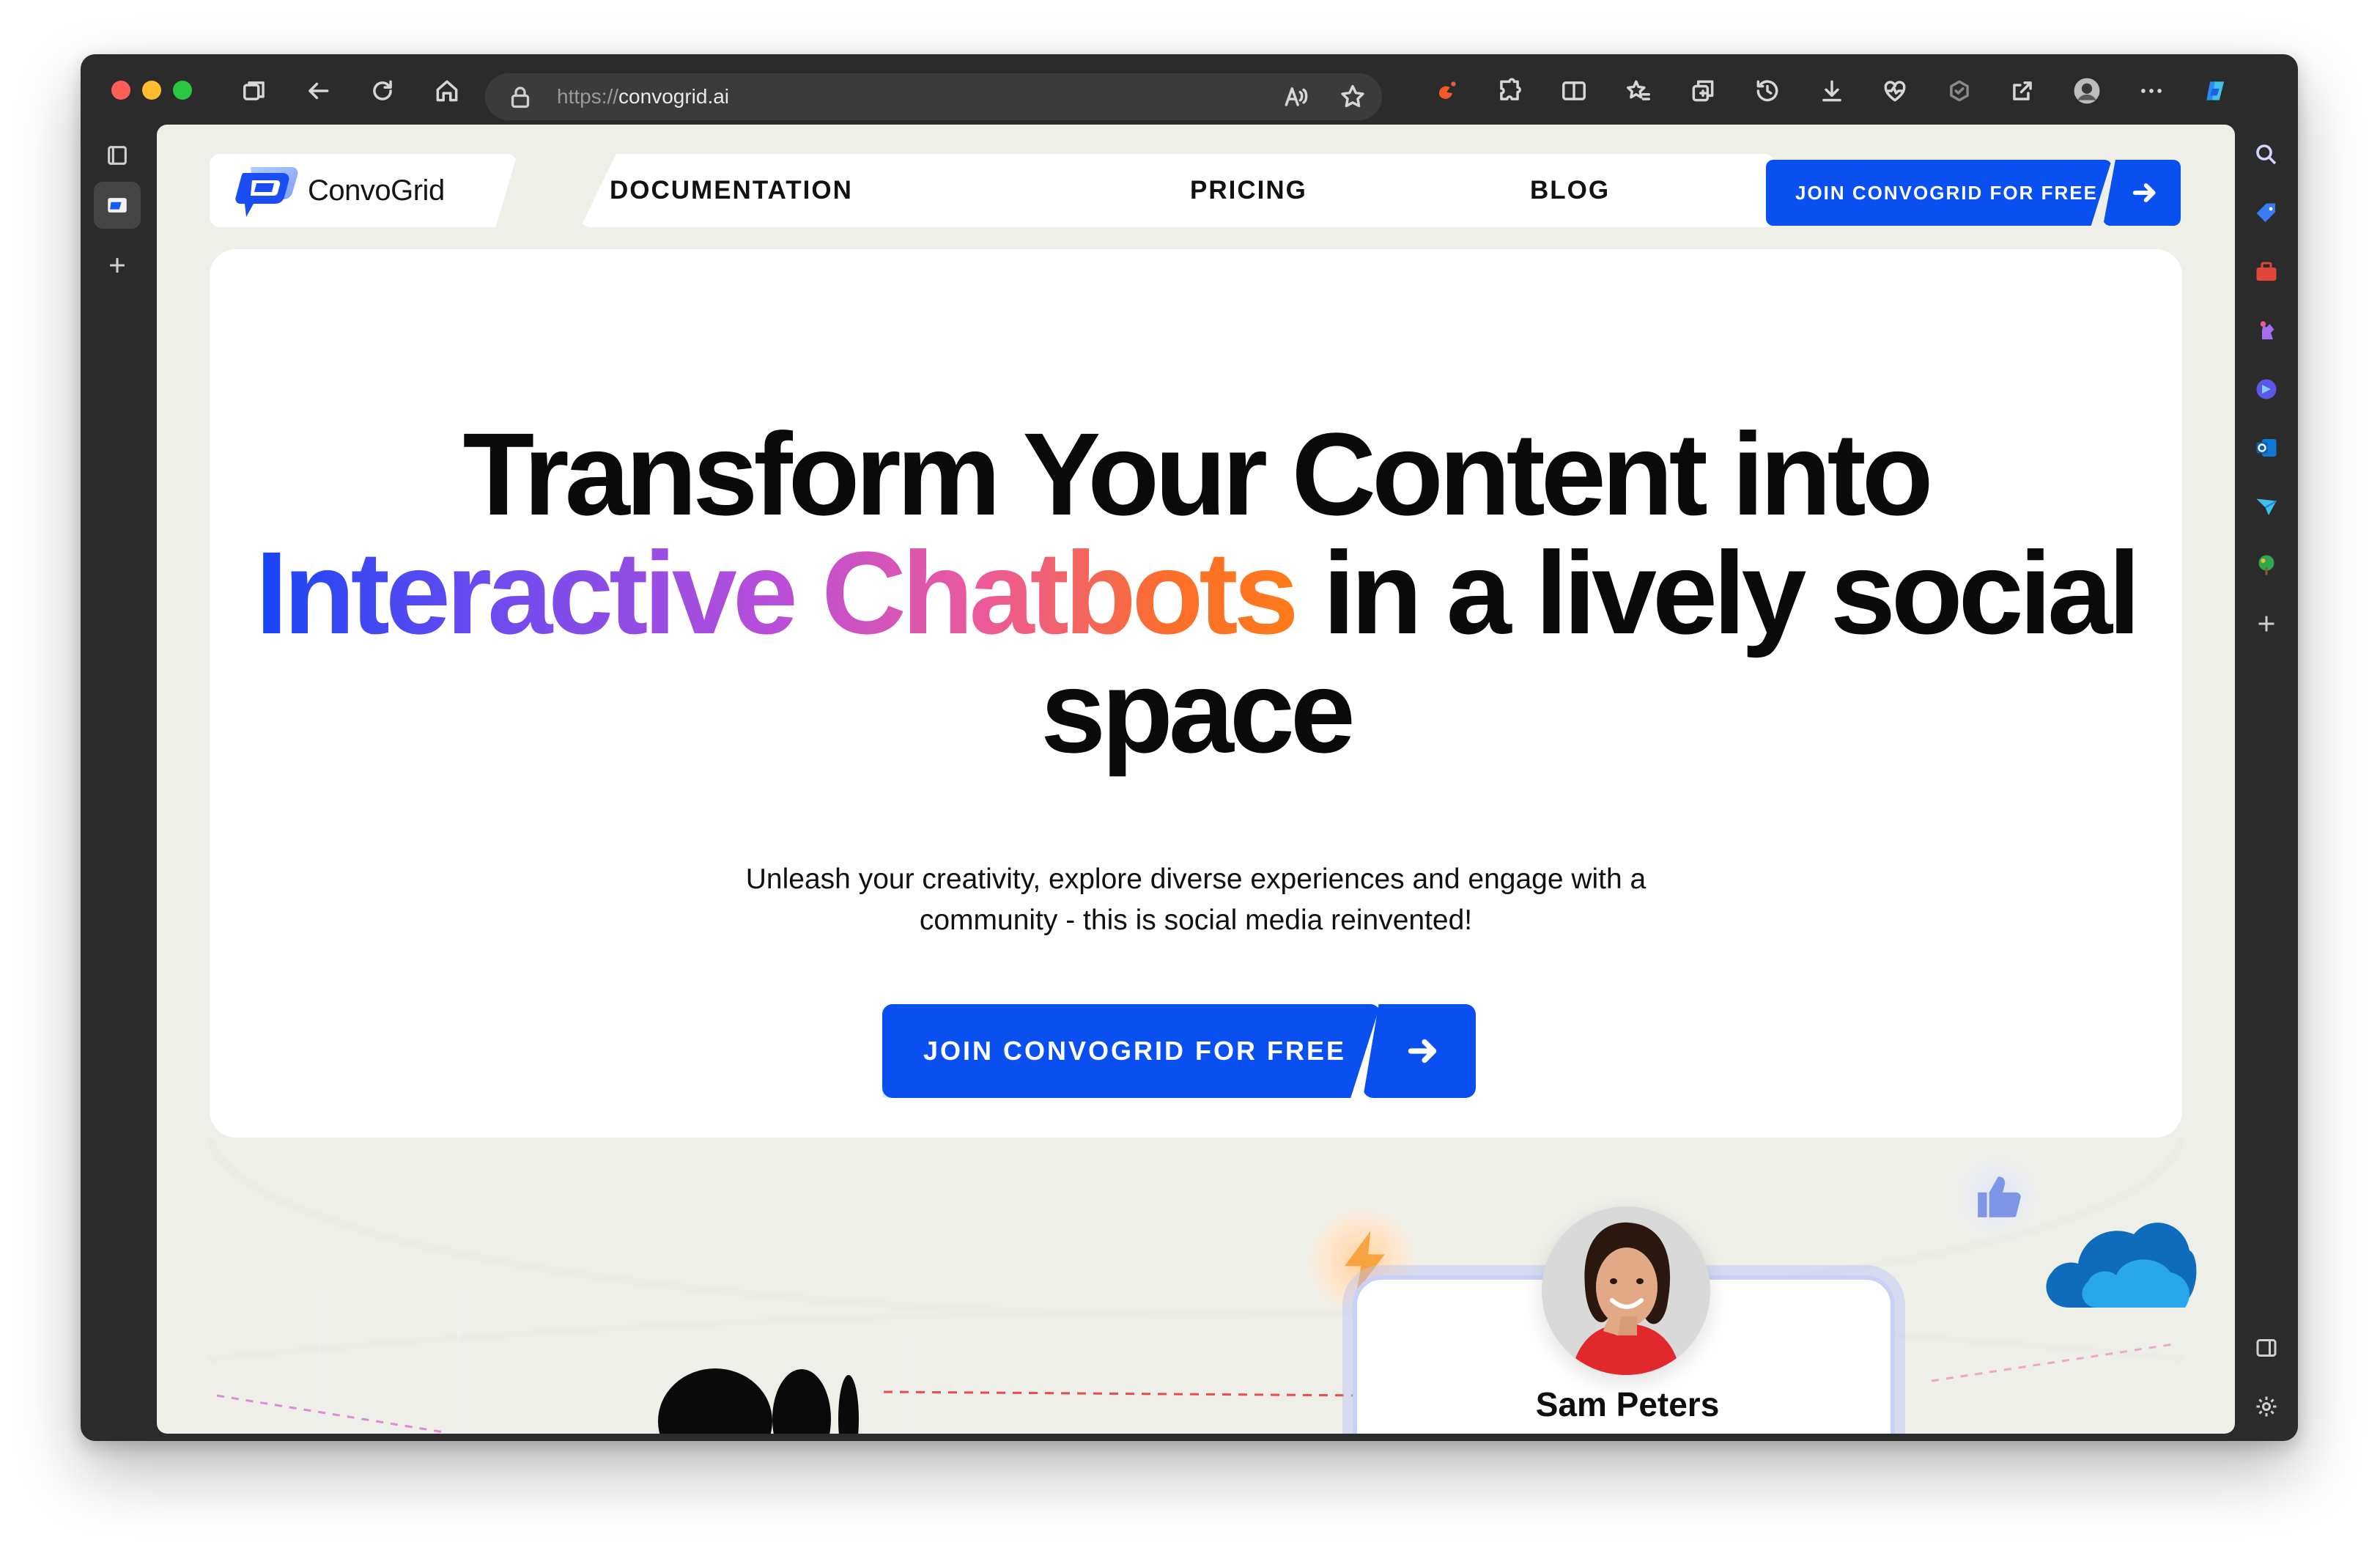 This screenshot has width=2380, height=1548. Describe the element at coordinates (120, 90) in the screenshot. I see `close-window-button` at that location.